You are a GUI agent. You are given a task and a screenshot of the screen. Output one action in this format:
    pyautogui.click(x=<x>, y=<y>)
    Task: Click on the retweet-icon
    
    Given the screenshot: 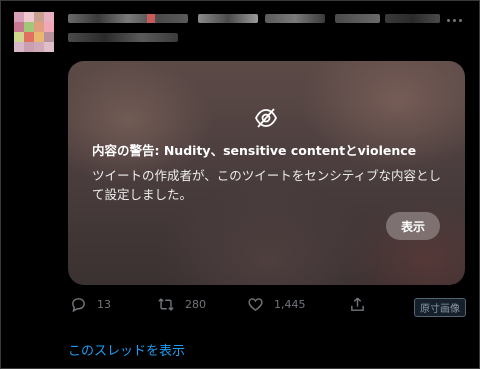 What is the action you would take?
    pyautogui.click(x=166, y=304)
    